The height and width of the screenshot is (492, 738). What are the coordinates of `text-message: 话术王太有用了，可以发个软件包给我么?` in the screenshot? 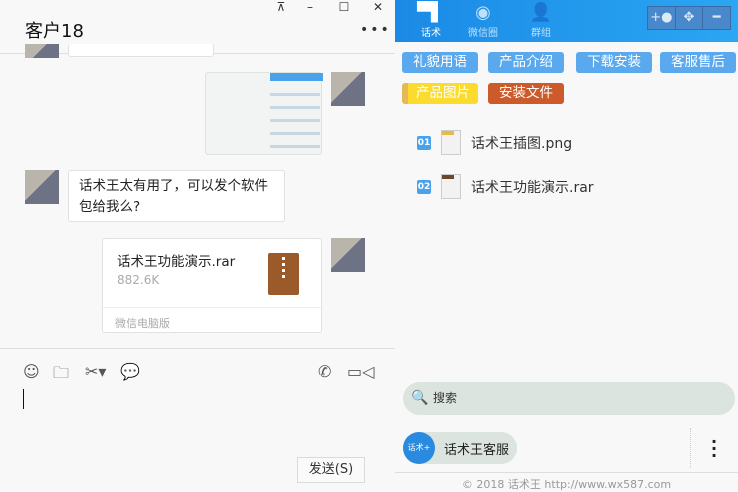 It's located at (176, 196).